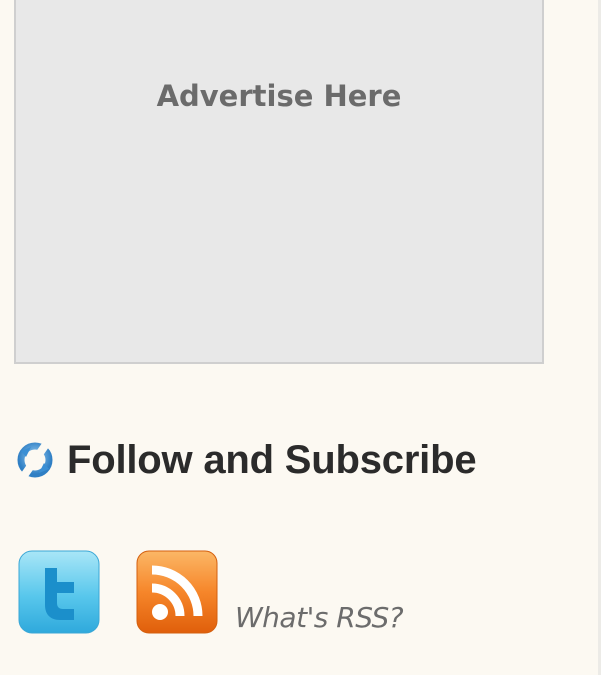 The width and height of the screenshot is (601, 675). Describe the element at coordinates (35, 460) in the screenshot. I see `refresh-icon` at that location.